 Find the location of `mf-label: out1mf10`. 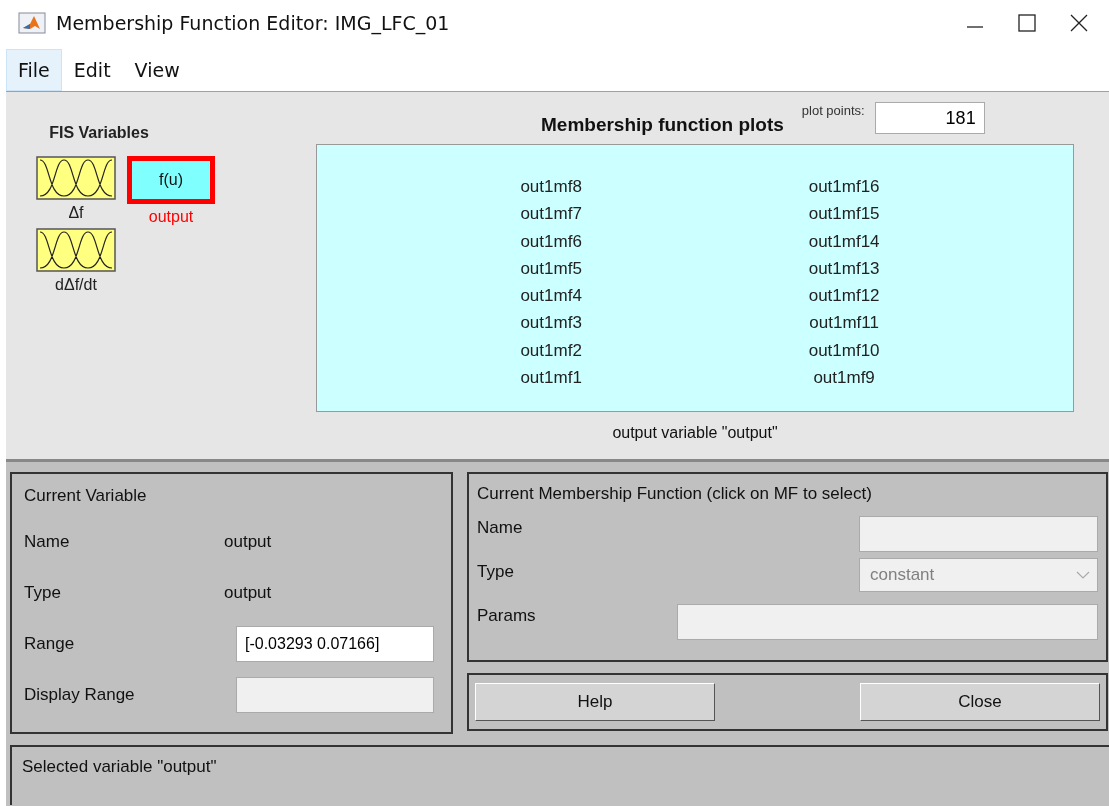

mf-label: out1mf10 is located at coordinates (844, 350).